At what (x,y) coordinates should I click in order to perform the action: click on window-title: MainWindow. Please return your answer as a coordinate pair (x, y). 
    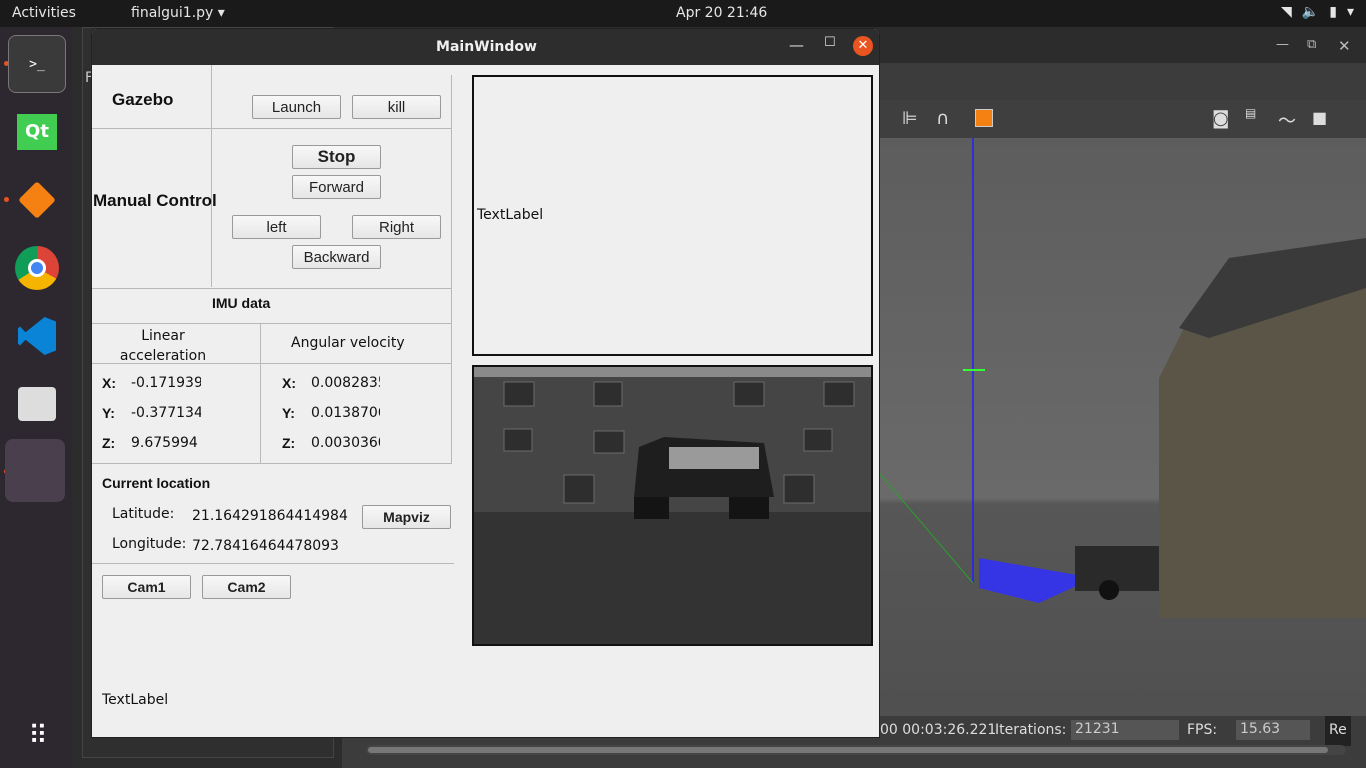
    Looking at the image, I should click on (486, 47).